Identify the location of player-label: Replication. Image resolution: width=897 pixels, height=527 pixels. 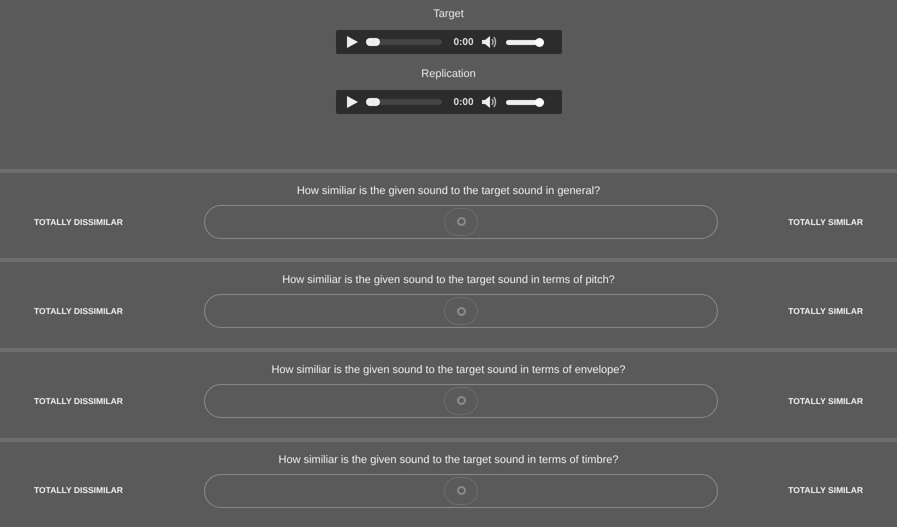
(448, 74).